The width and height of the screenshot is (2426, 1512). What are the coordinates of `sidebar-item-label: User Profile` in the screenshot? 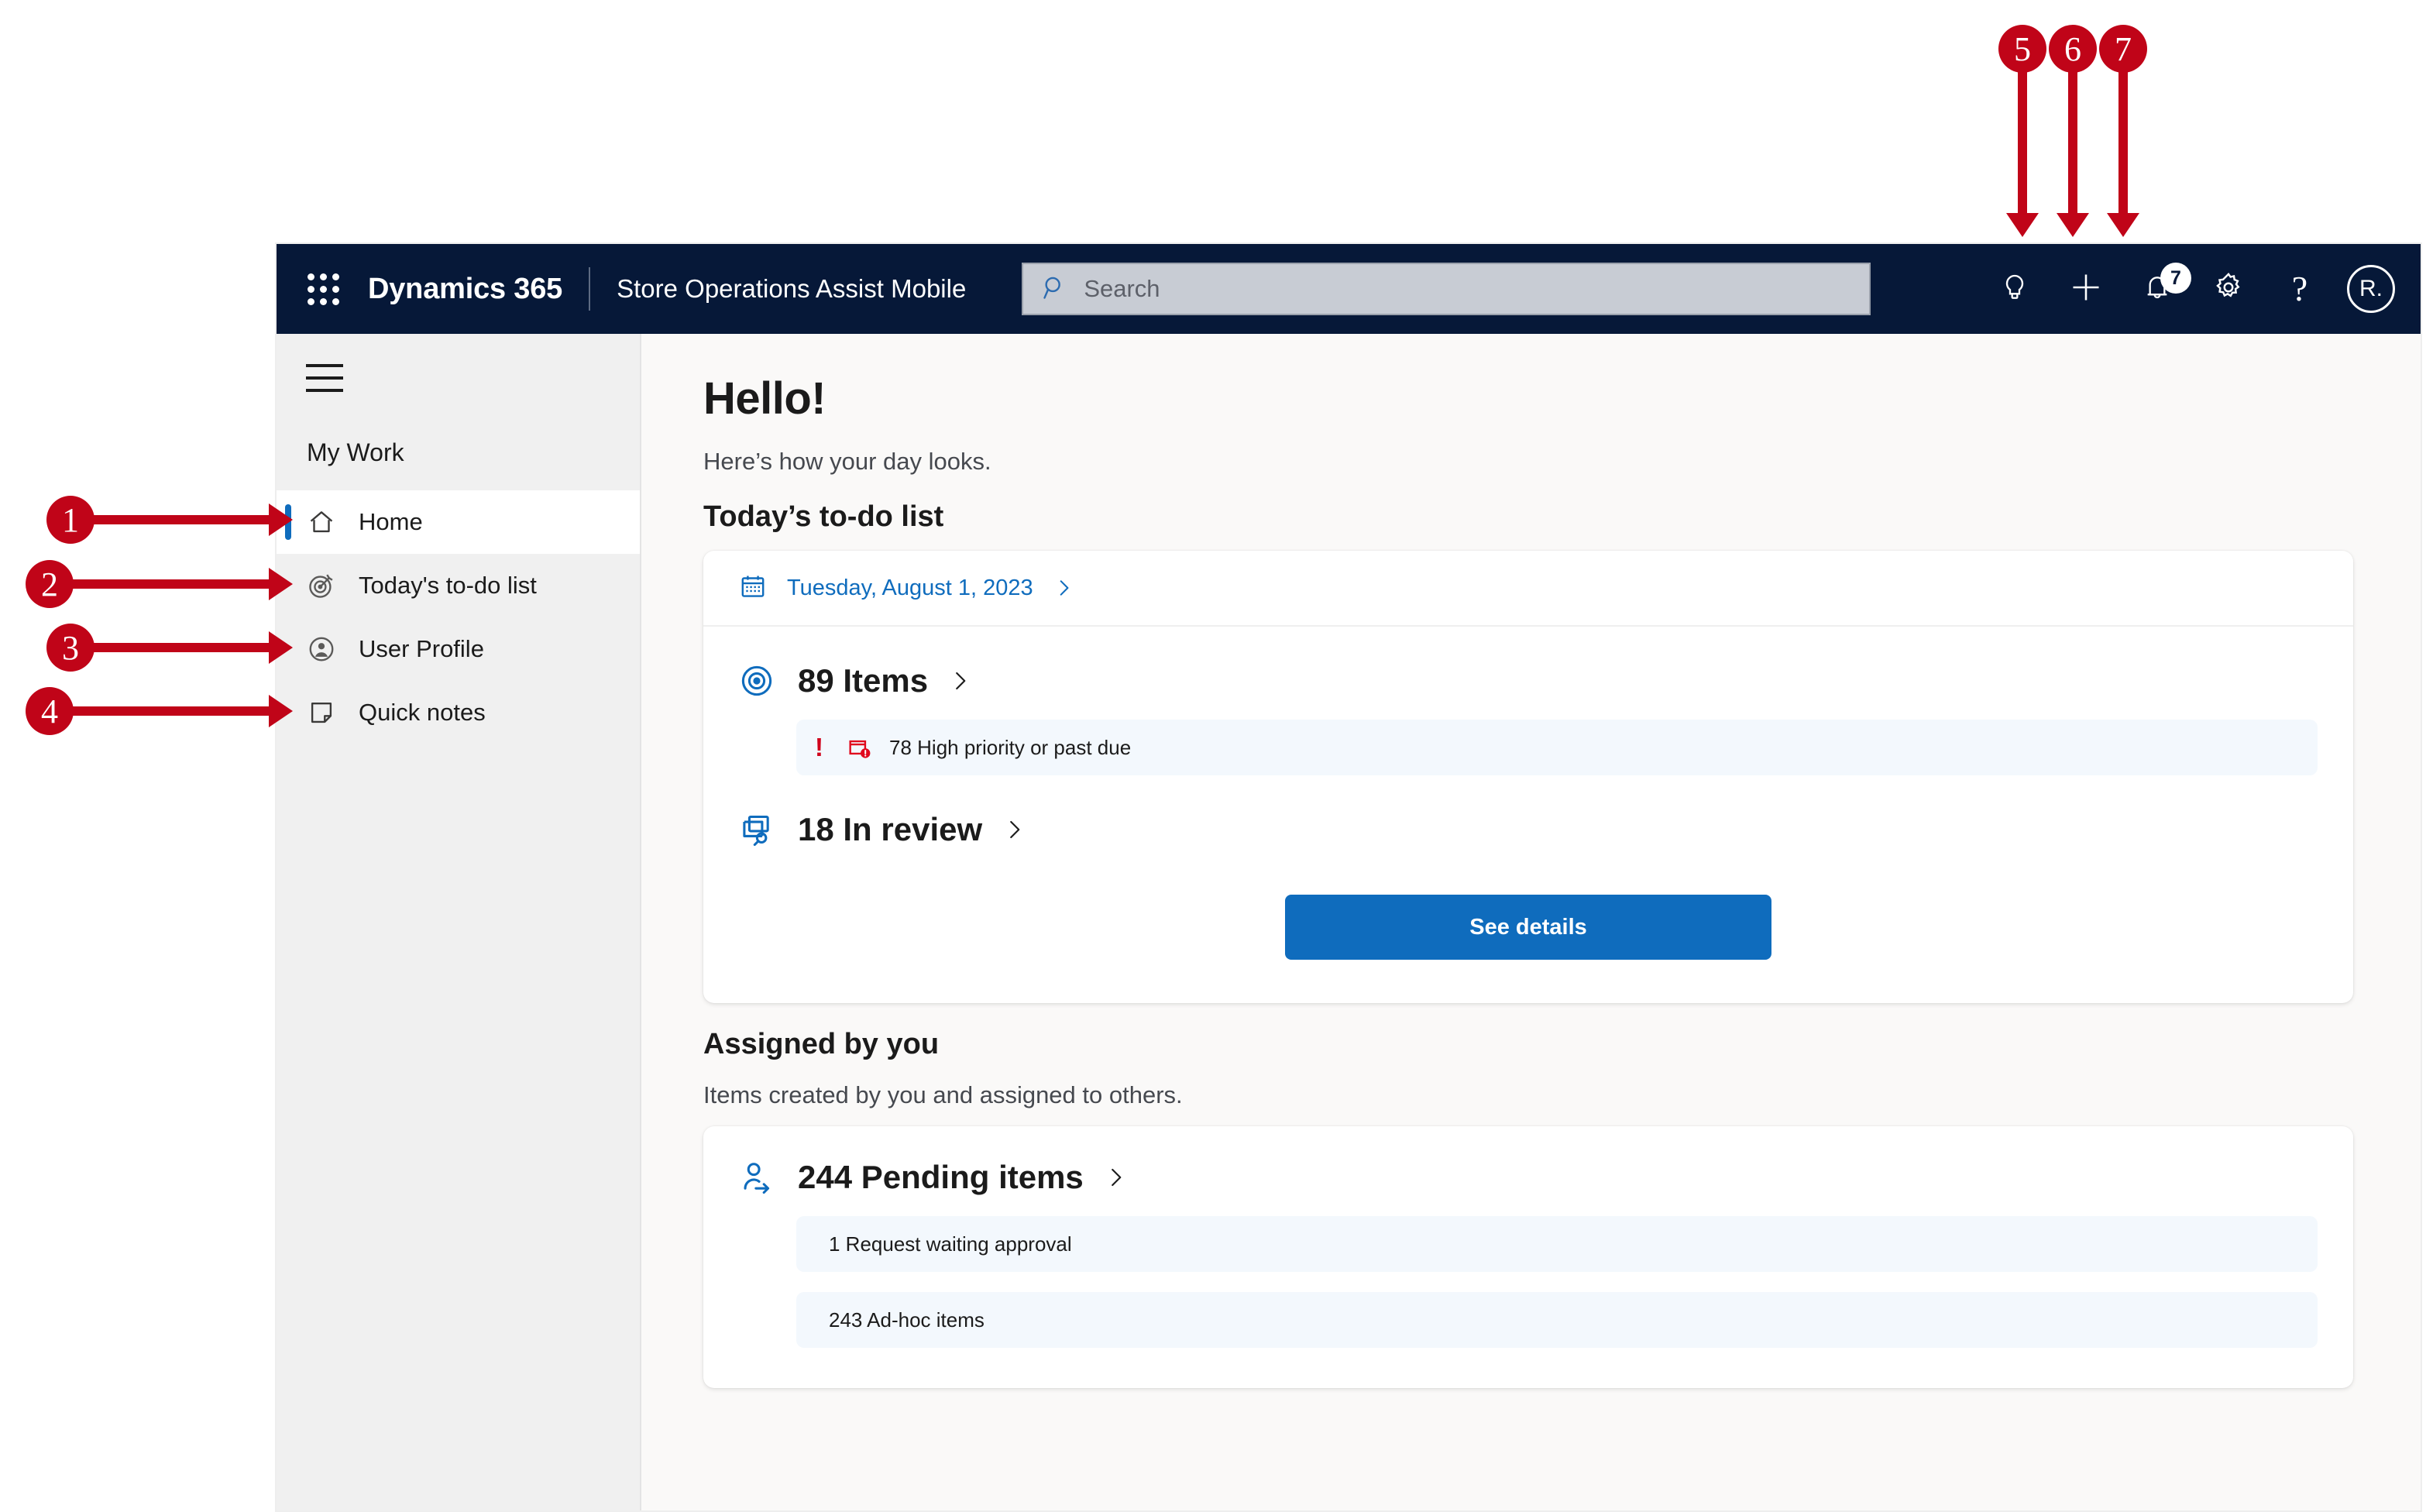 It's located at (421, 648).